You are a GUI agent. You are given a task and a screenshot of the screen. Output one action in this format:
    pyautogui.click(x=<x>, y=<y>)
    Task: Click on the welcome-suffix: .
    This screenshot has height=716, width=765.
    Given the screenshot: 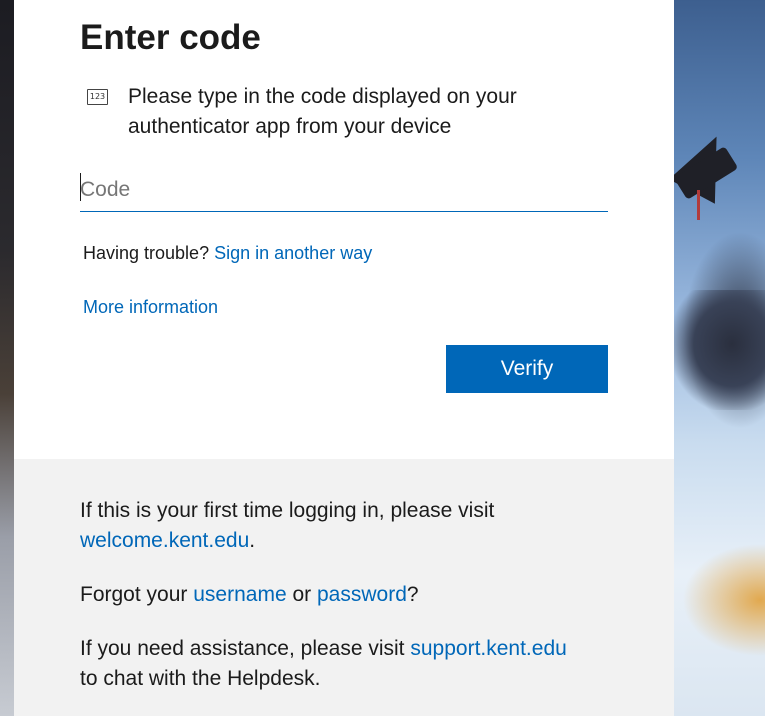 What is the action you would take?
    pyautogui.click(x=252, y=540)
    